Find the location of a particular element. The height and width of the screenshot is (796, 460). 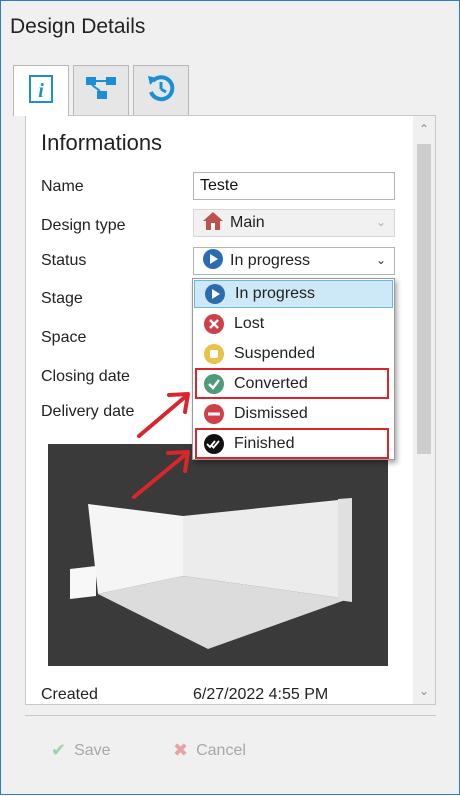

closing-date-label: Closing date is located at coordinates (85, 376).